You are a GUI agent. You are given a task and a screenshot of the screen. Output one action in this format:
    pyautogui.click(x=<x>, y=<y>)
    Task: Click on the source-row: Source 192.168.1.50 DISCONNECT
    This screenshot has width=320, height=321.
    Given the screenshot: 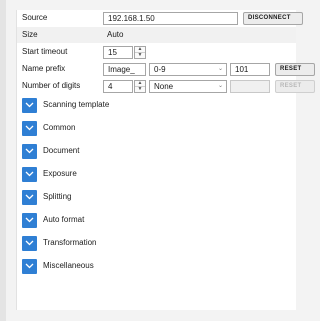 What is the action you would take?
    pyautogui.click(x=160, y=18)
    